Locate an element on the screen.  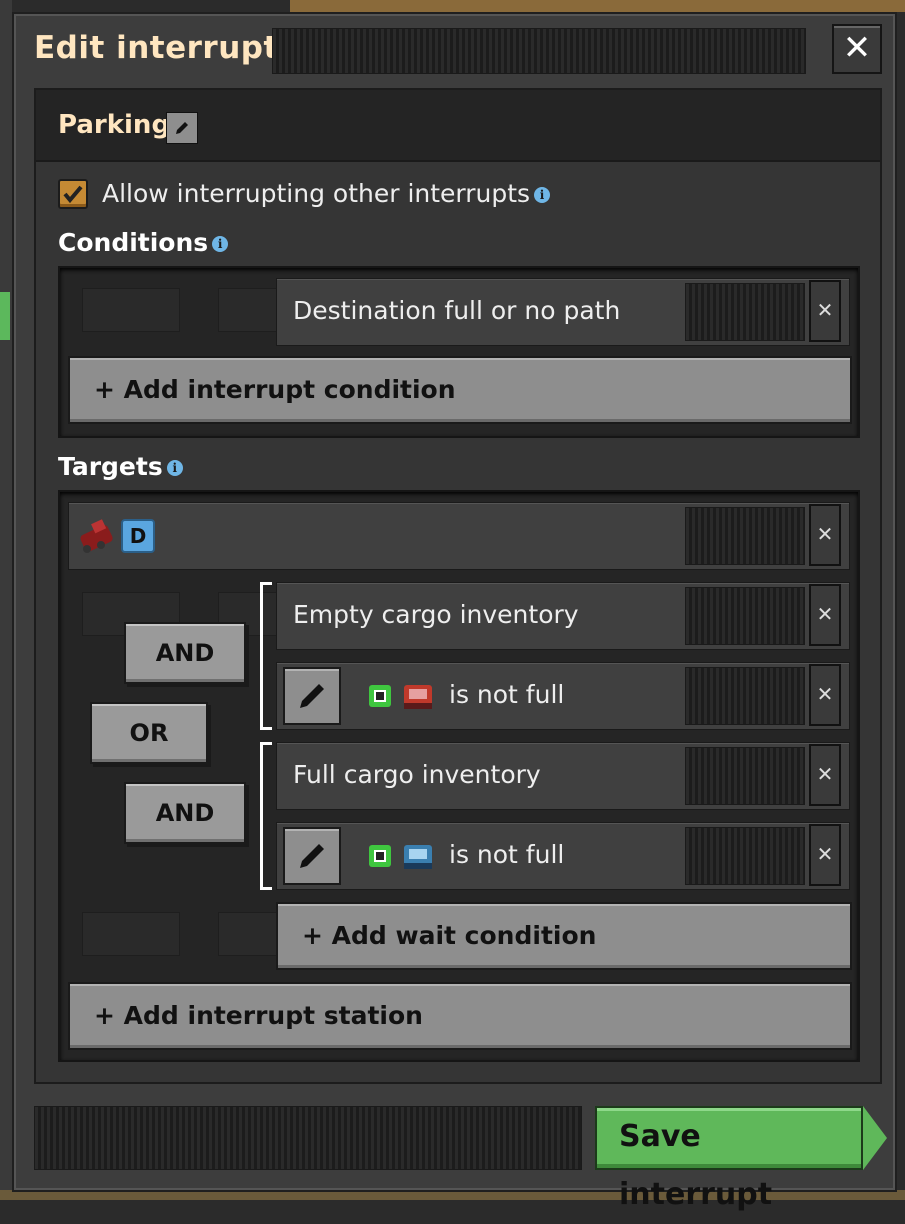
locomotive-icon is located at coordinates (96, 536).